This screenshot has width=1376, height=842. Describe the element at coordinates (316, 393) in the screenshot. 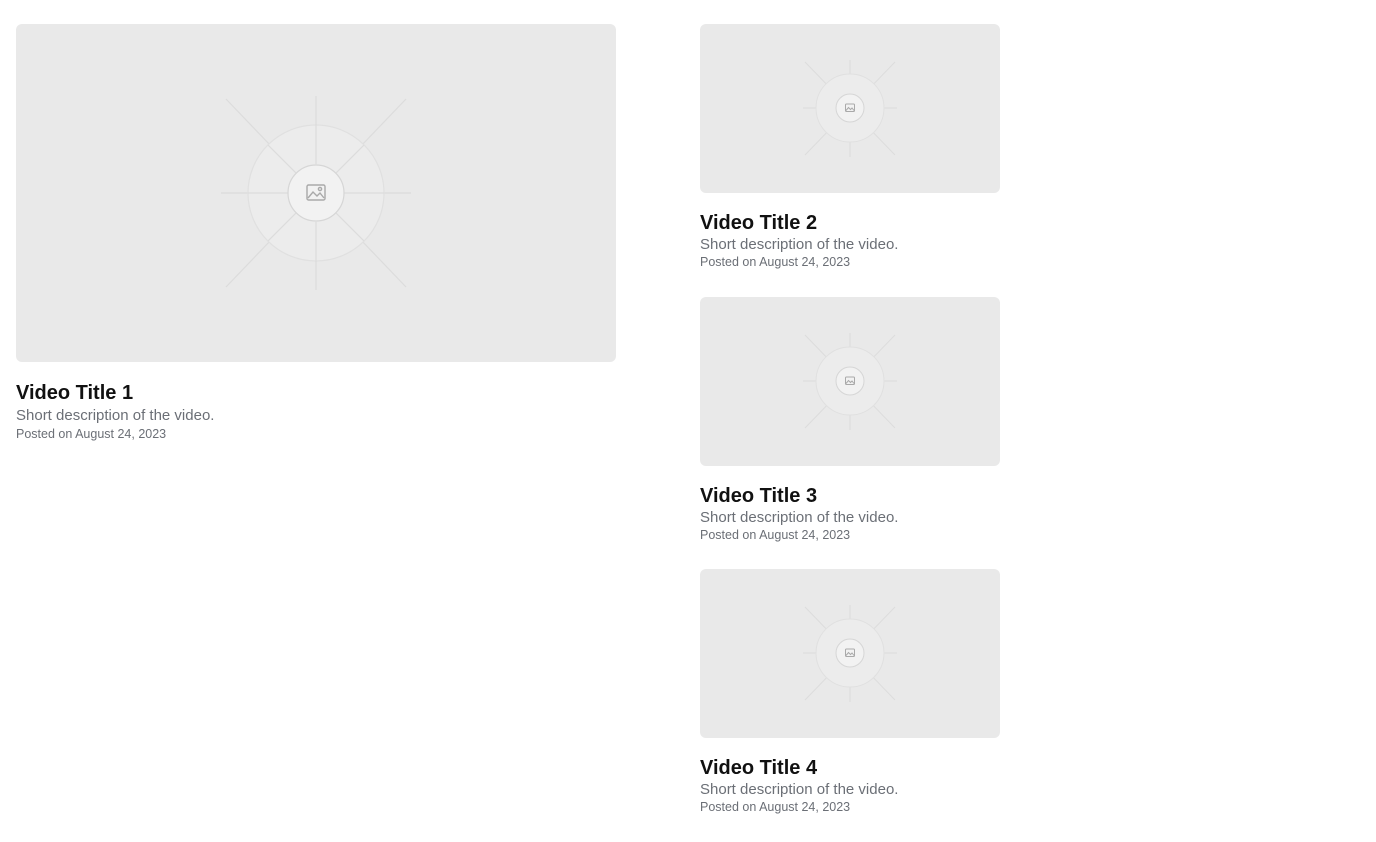

I see `video-title: Video Title 1` at that location.